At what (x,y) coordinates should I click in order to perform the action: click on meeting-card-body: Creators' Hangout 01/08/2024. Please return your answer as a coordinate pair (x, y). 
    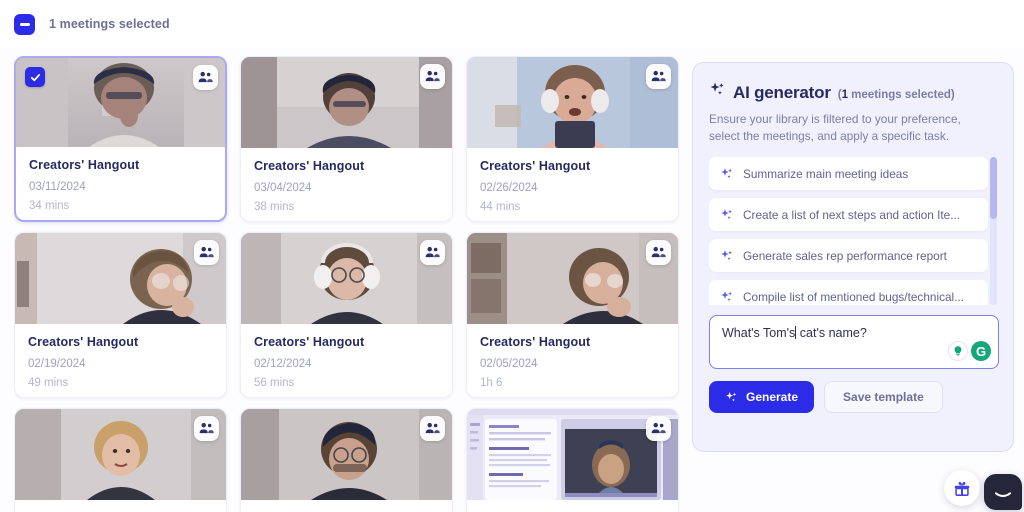
    Looking at the image, I should click on (572, 506).